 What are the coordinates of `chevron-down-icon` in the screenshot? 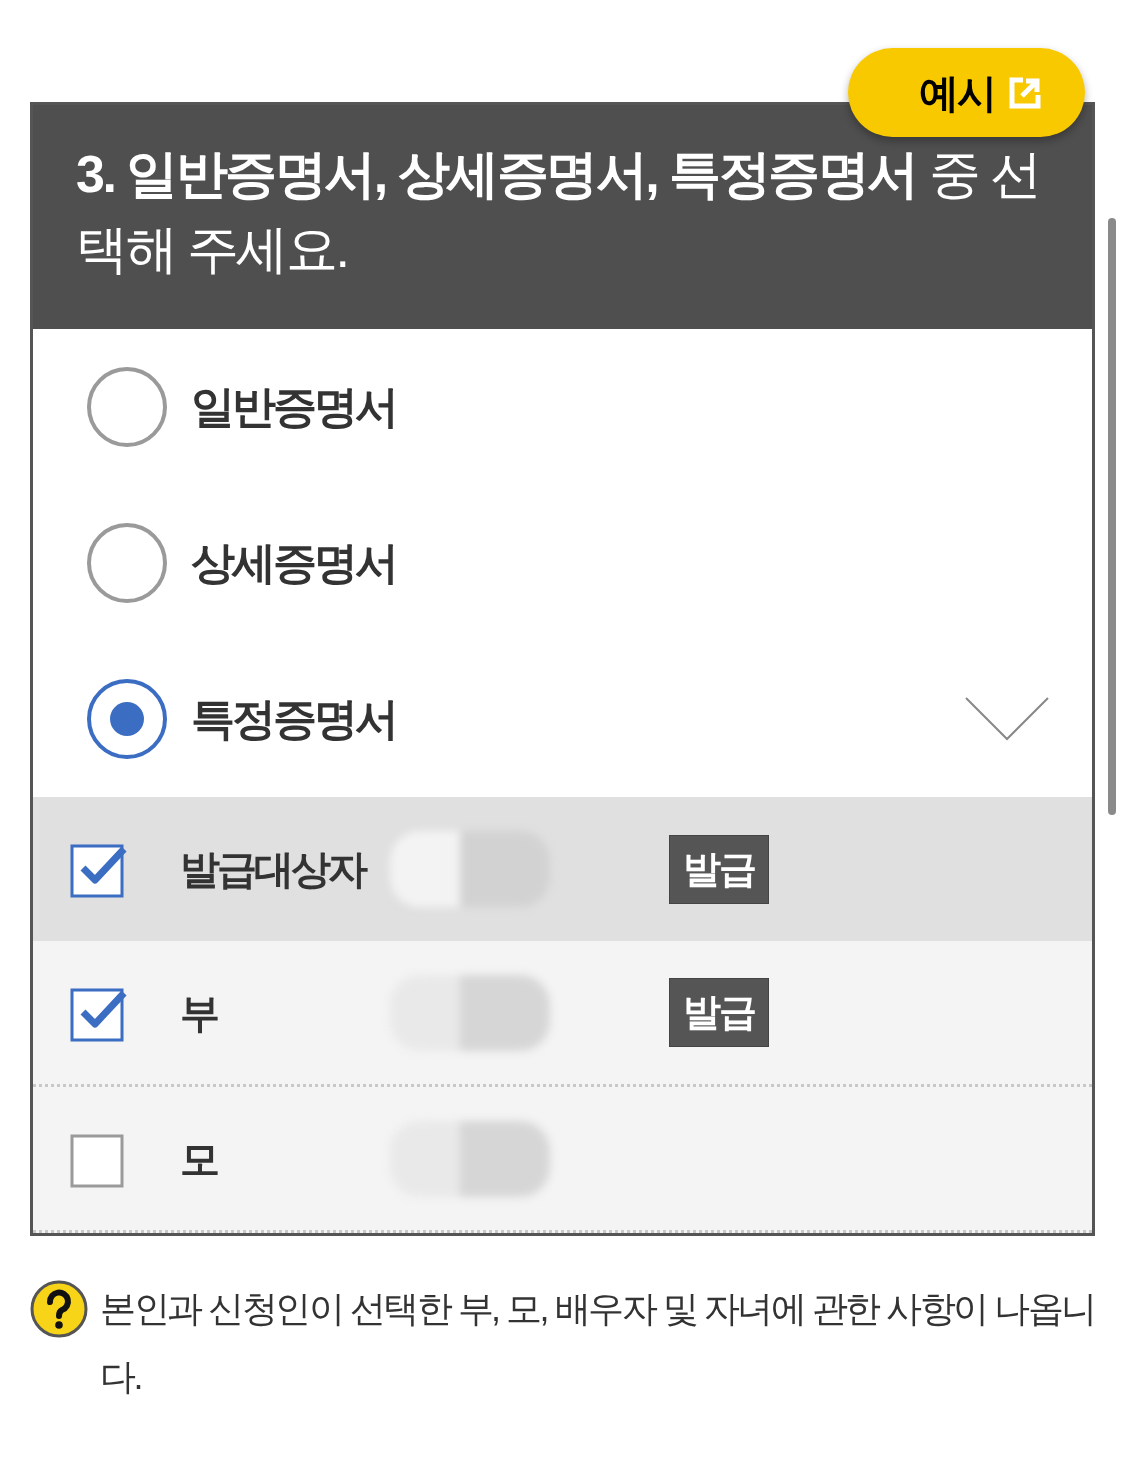 It's located at (1007, 719).